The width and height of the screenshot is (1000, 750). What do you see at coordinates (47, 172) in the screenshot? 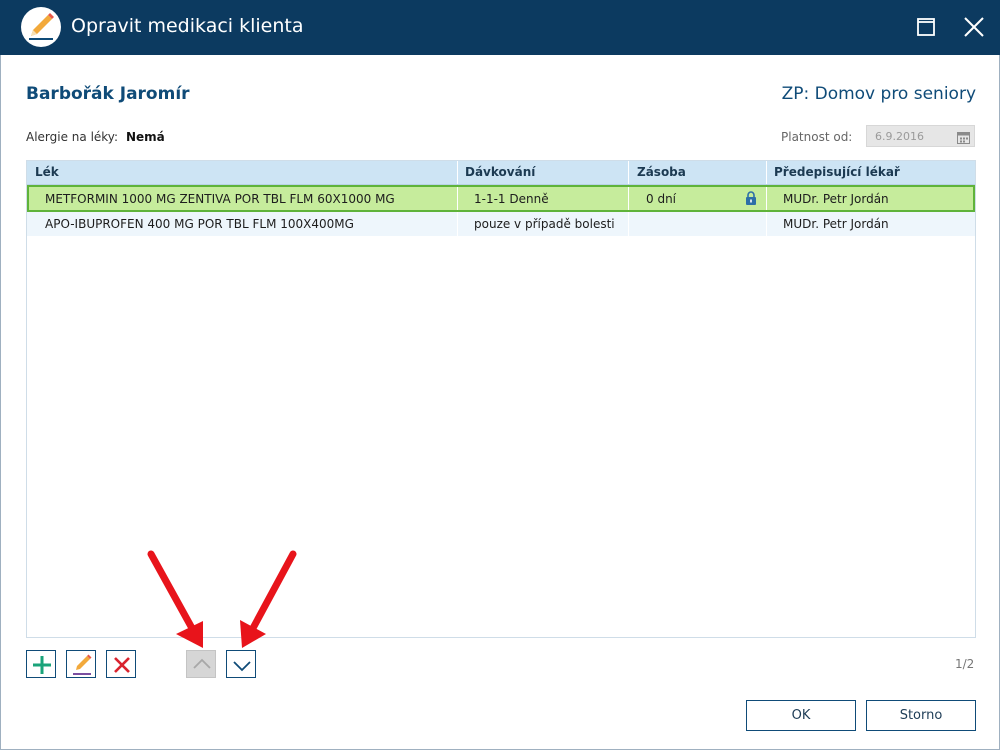
I see `column-header-lek: Lék` at bounding box center [47, 172].